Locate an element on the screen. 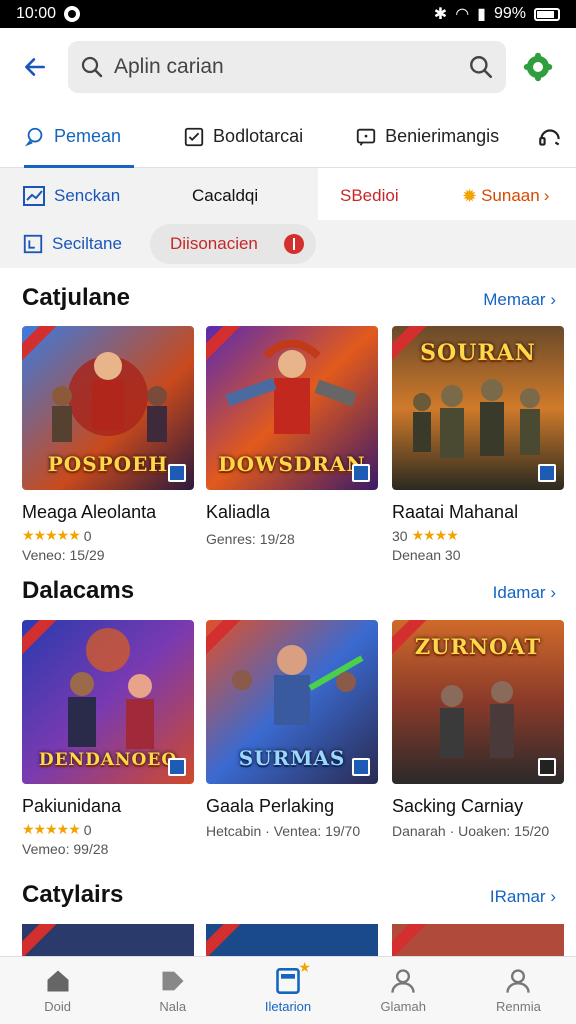 This screenshot has height=1024, width=576. tab-pemean: Pemean is located at coordinates (67, 137).